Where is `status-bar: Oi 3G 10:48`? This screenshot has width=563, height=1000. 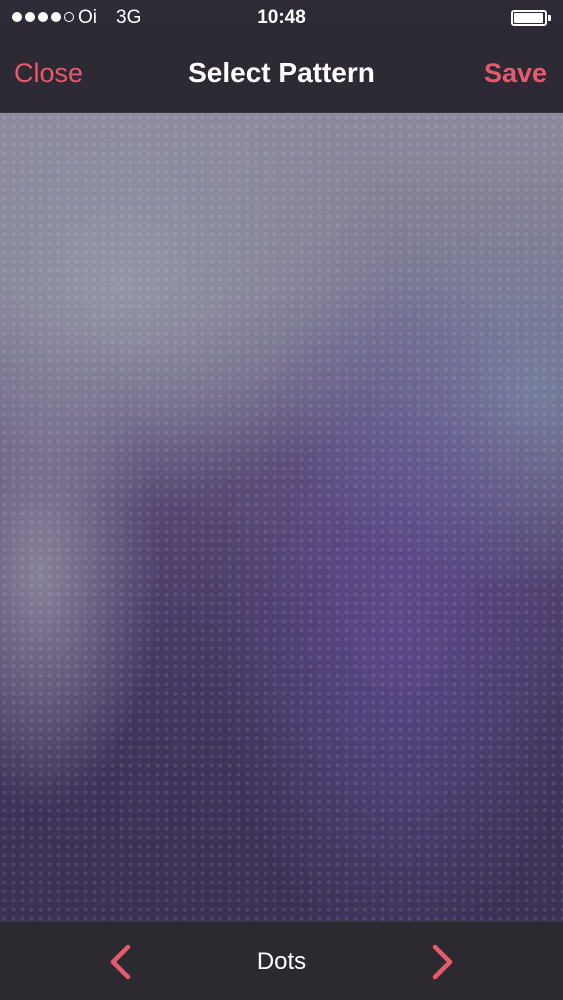
status-bar: Oi 3G 10:48 is located at coordinates (281, 18).